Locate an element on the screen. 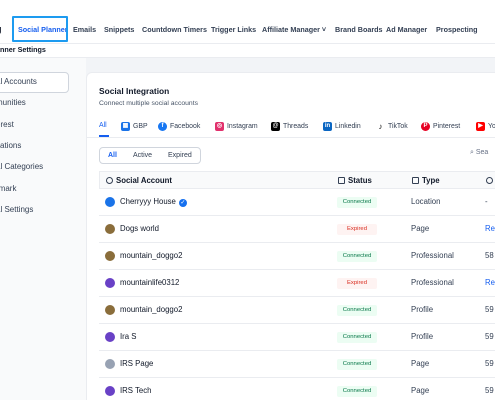  tab-affiliate-manager-label: Affiliate Manager is located at coordinates (291, 29).